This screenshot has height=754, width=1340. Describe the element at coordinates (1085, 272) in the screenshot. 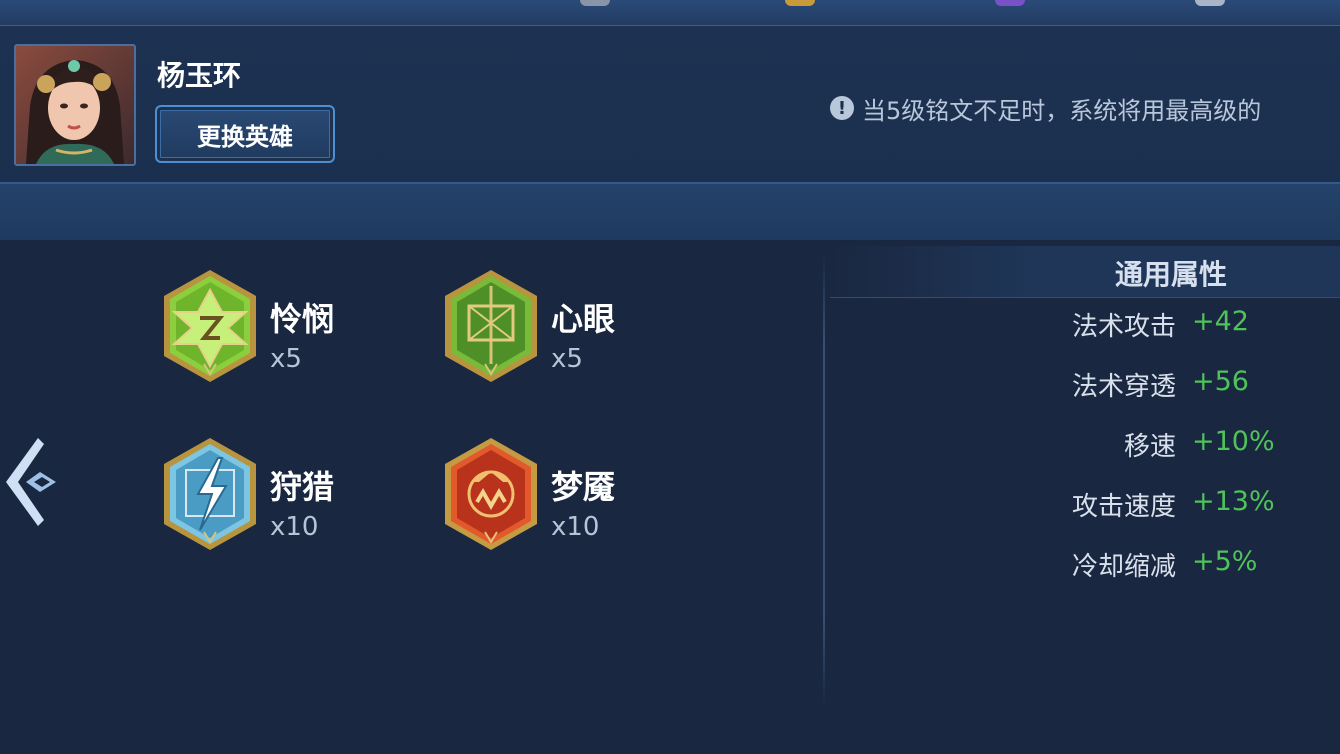

I see `stats-header-bar` at that location.